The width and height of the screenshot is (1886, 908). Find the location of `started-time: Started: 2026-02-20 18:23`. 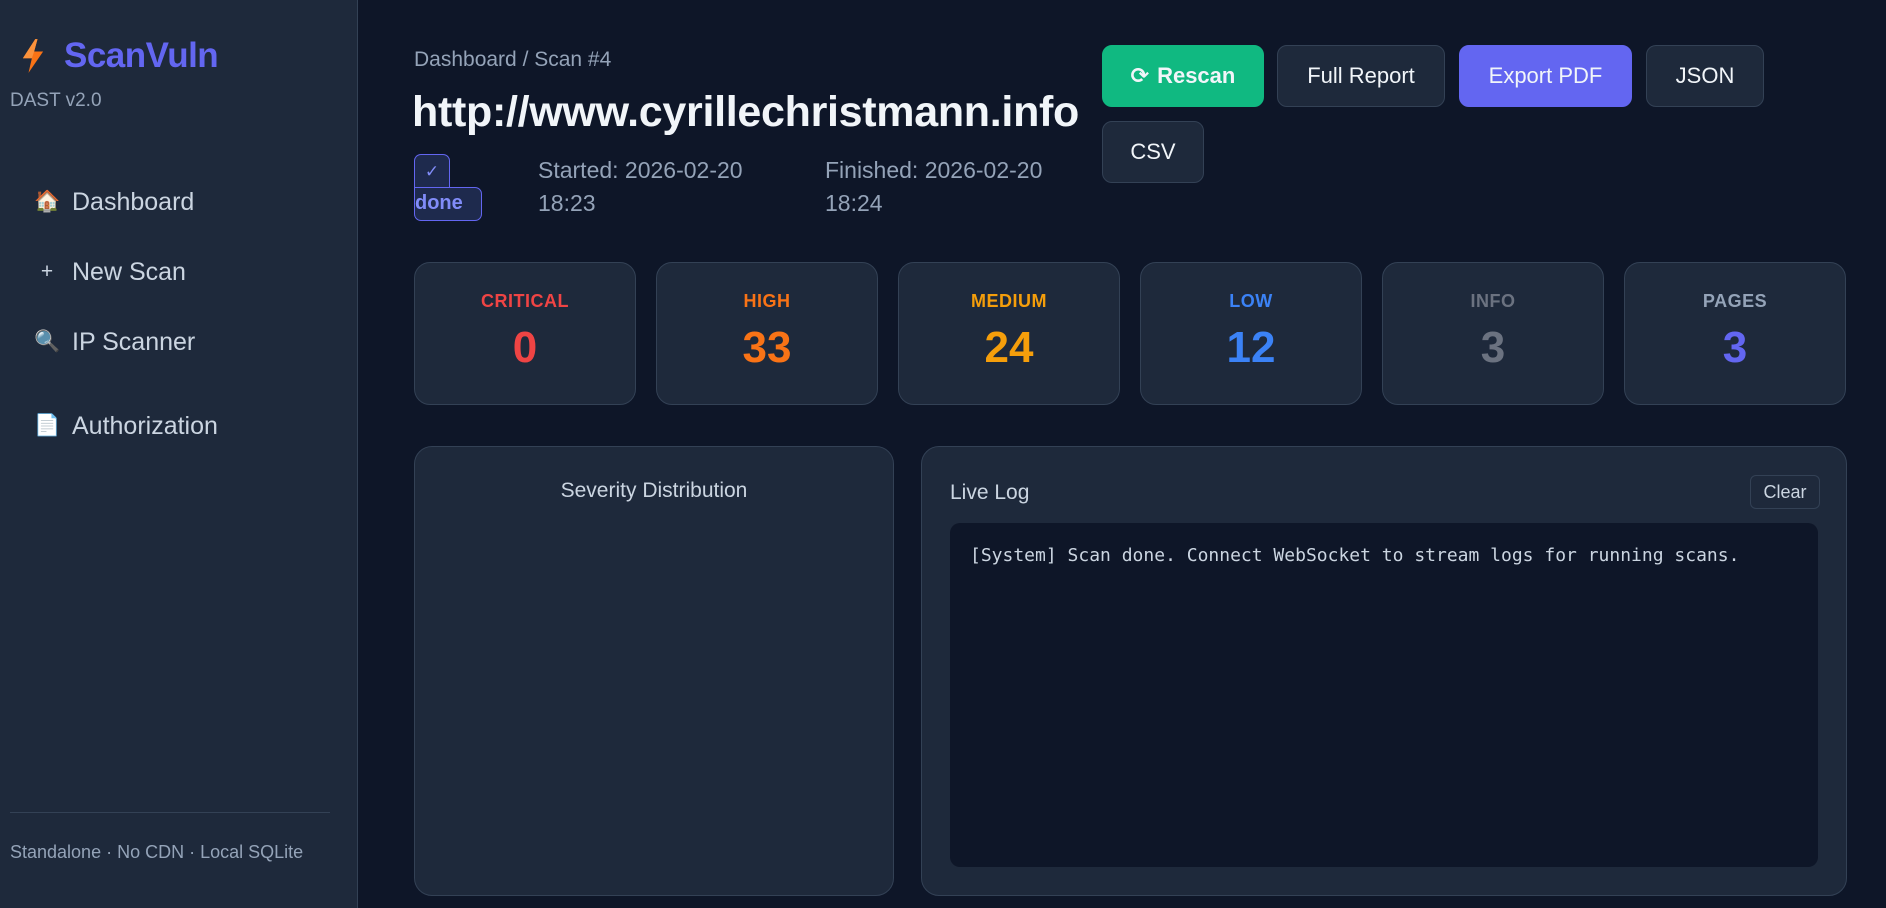

started-time: Started: 2026-02-20 18:23 is located at coordinates (640, 186).